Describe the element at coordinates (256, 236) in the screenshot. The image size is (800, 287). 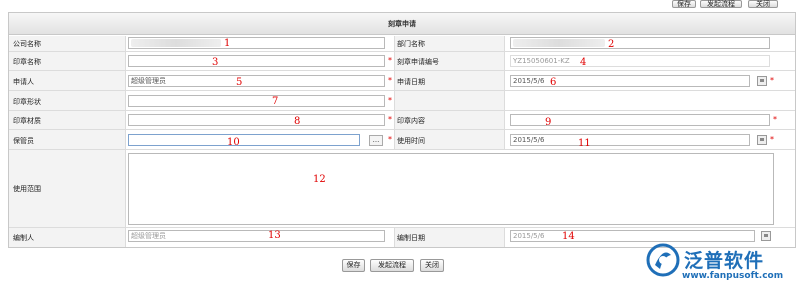
I see `author-field: 超级管理员` at that location.